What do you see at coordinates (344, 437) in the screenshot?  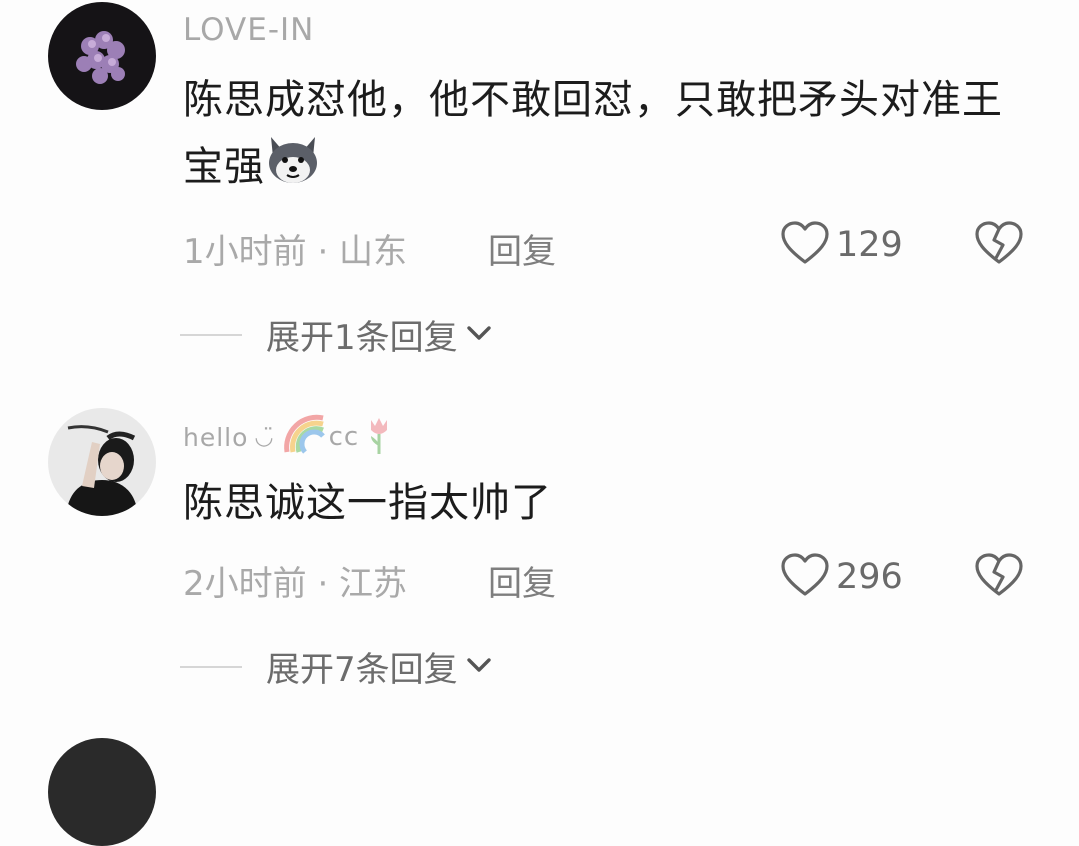 I see `username-suffix: cc` at bounding box center [344, 437].